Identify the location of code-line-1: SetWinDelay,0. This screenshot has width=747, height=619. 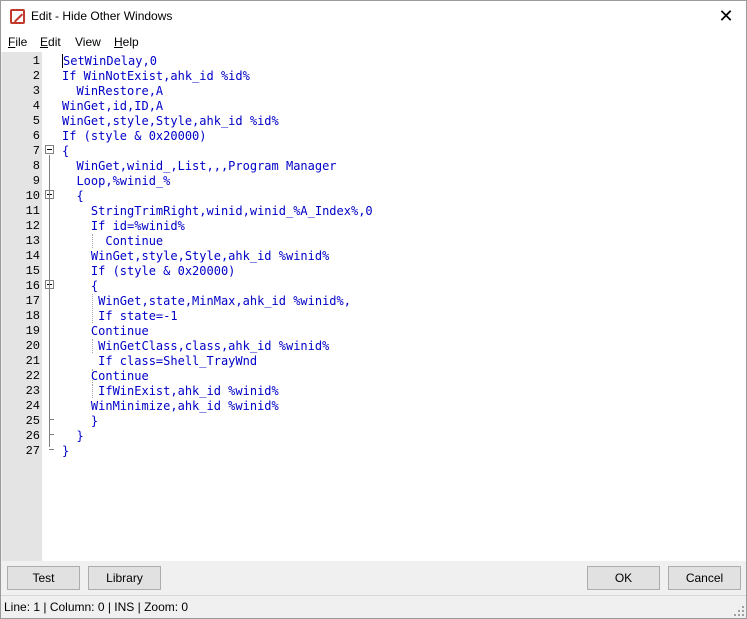
(217, 61).